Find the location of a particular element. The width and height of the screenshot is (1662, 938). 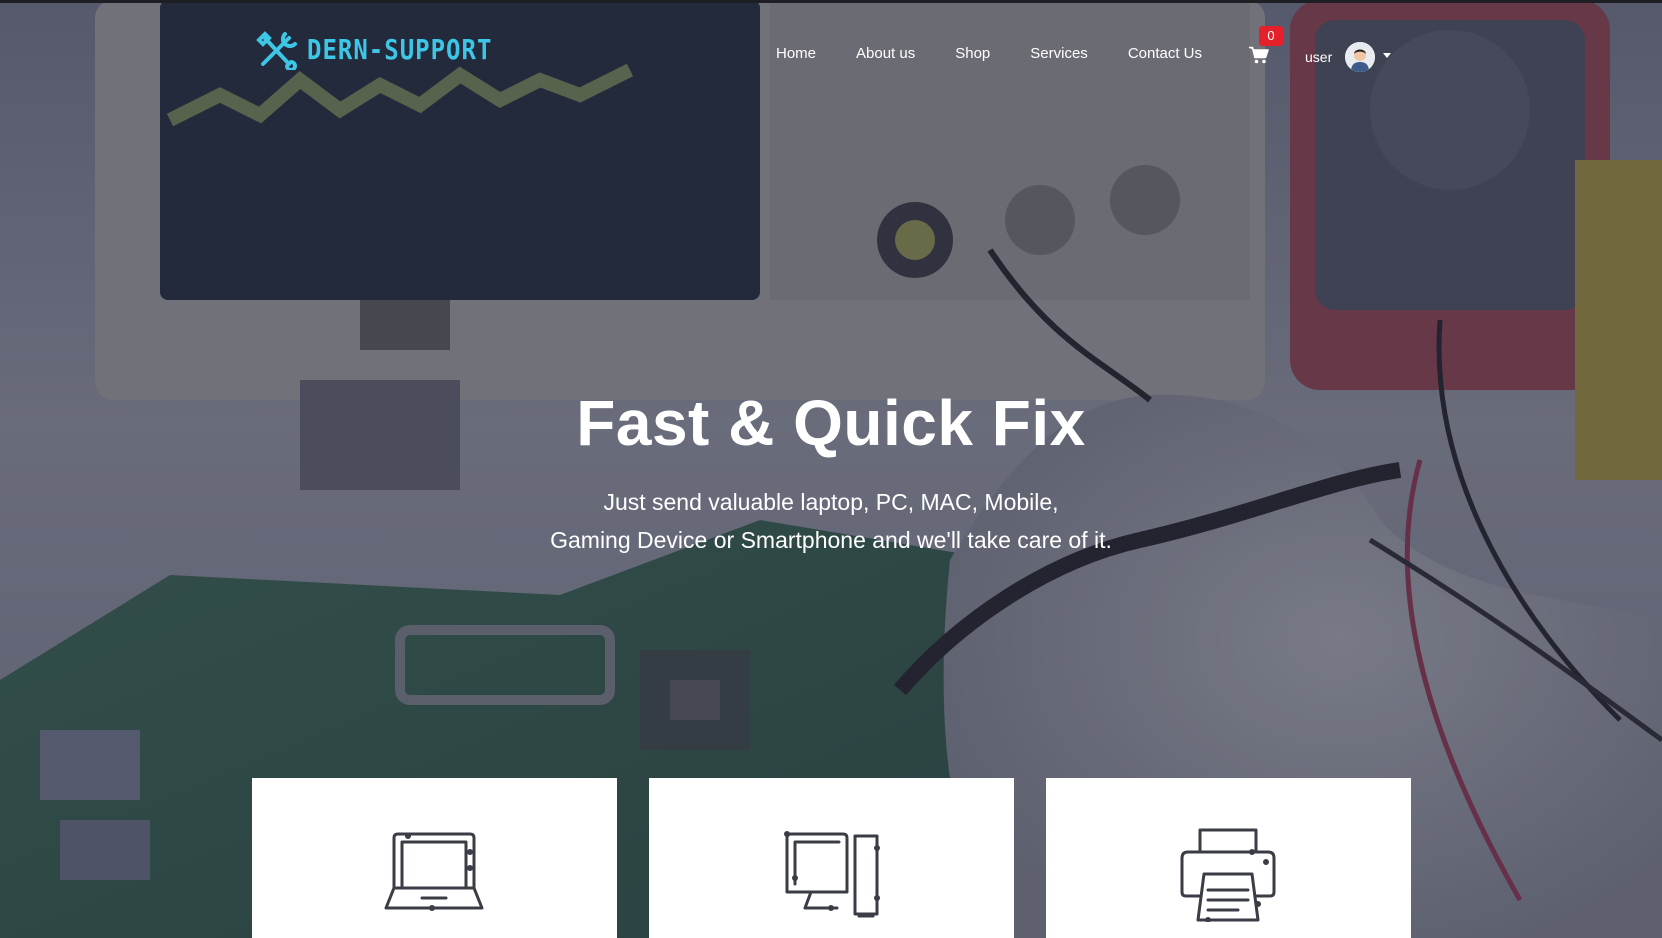

hero-title: Fast & Quick Fix is located at coordinates (831, 423).